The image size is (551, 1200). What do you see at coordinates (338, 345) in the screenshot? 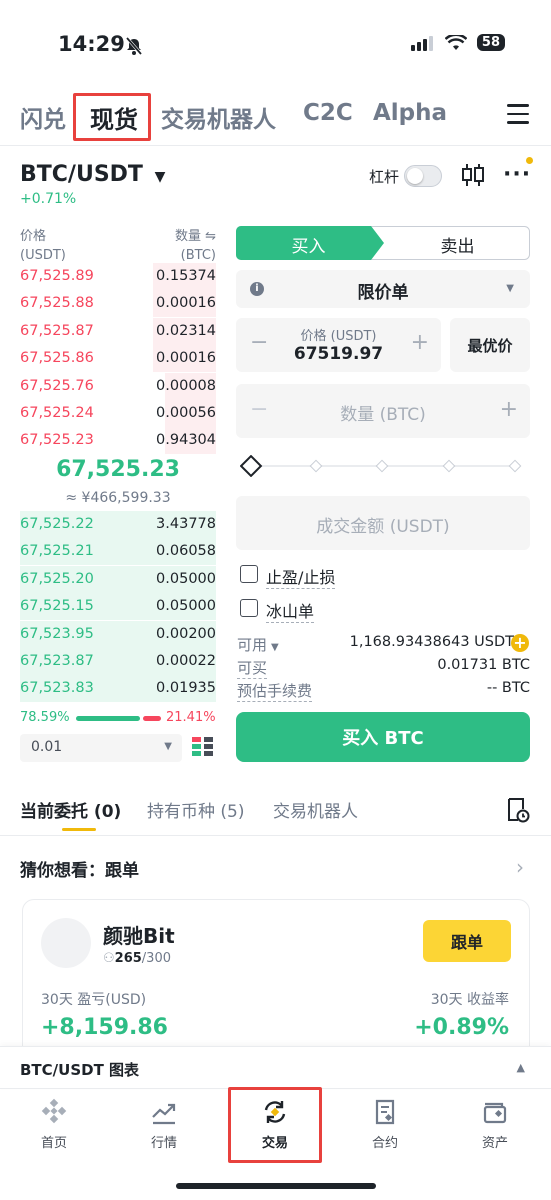
I see `price-input: − 价格 (USDT) 67519.97 +` at bounding box center [338, 345].